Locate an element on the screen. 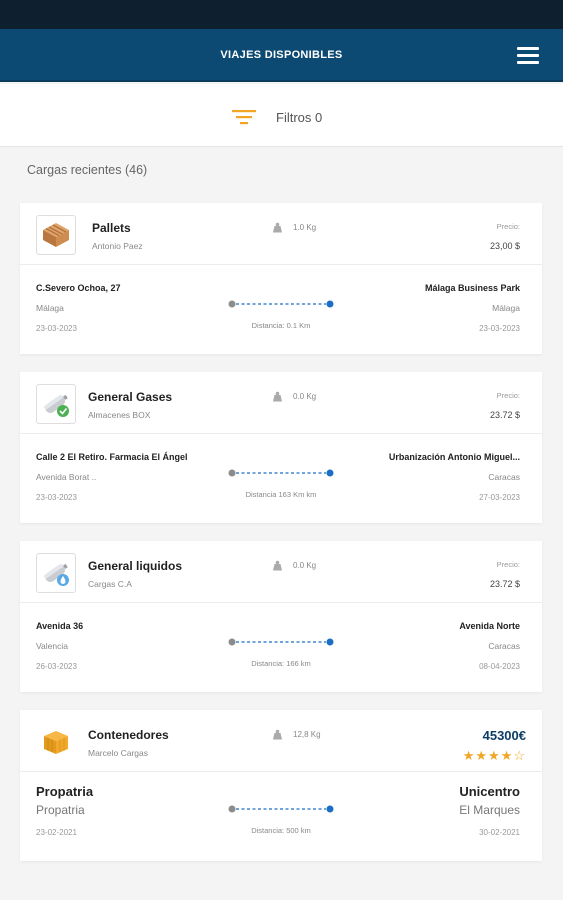  company-name: Almacenes BOX is located at coordinates (119, 415).